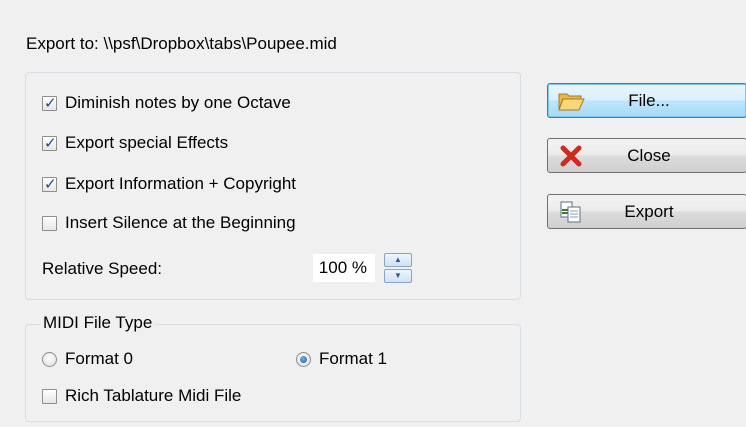 The height and width of the screenshot is (427, 746). What do you see at coordinates (180, 222) in the screenshot?
I see `insert-silence-label: Insert Silence at the Beginning` at bounding box center [180, 222].